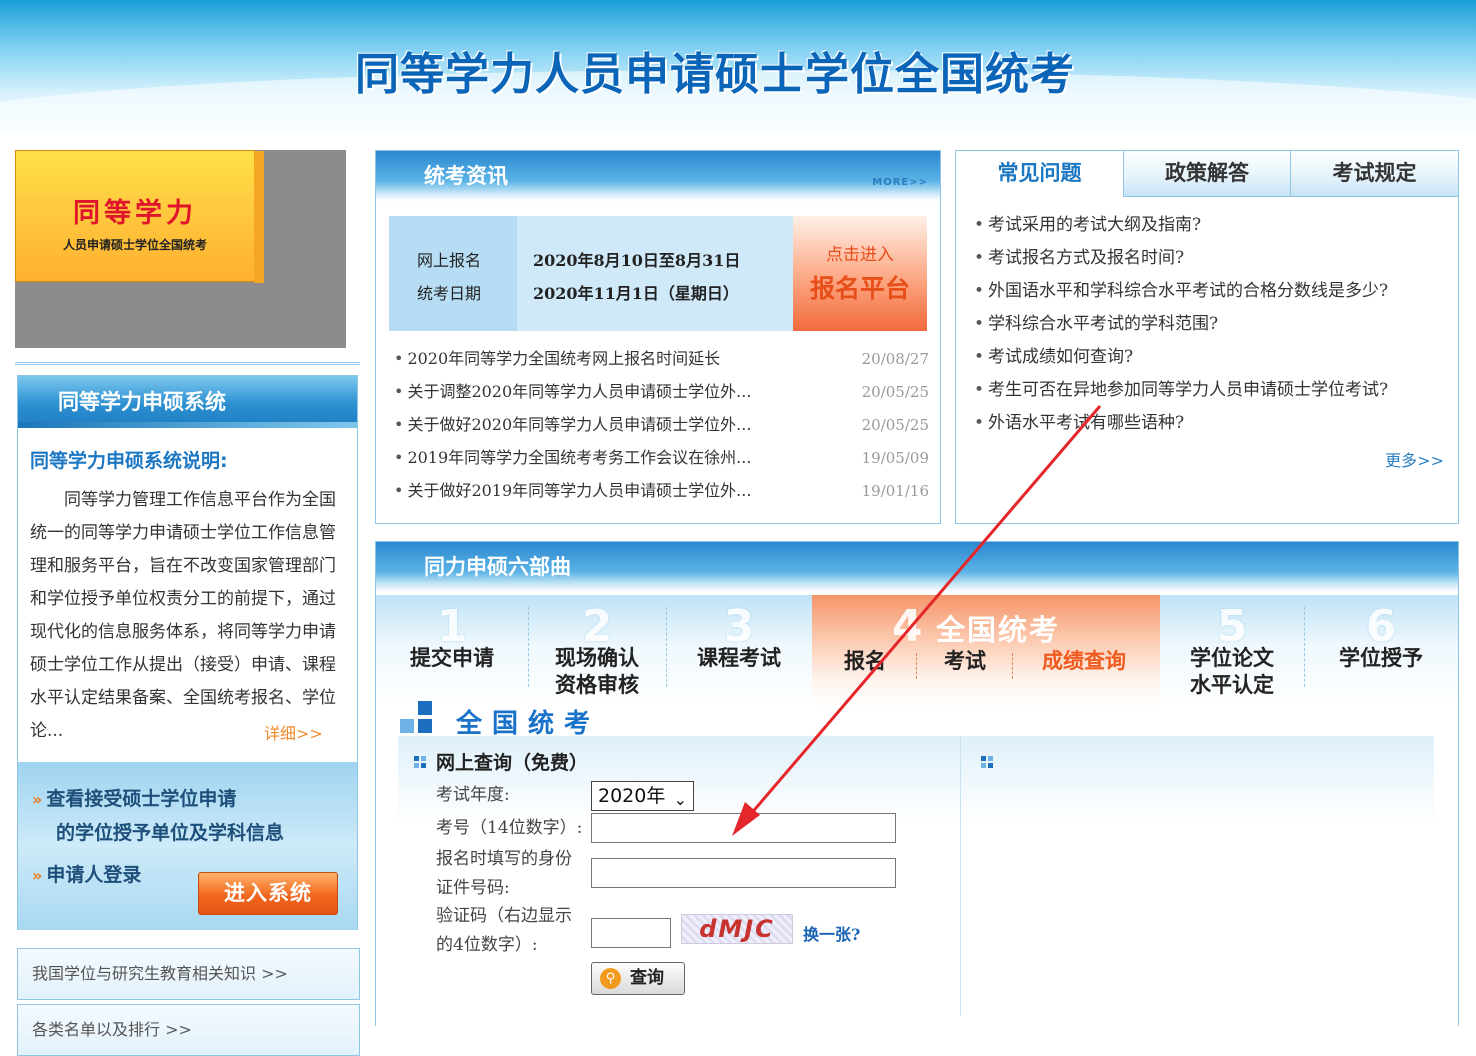  I want to click on news-item: • 关于做好2020年同等学力人员申请硕士学位外... 20/05/25, so click(661, 425).